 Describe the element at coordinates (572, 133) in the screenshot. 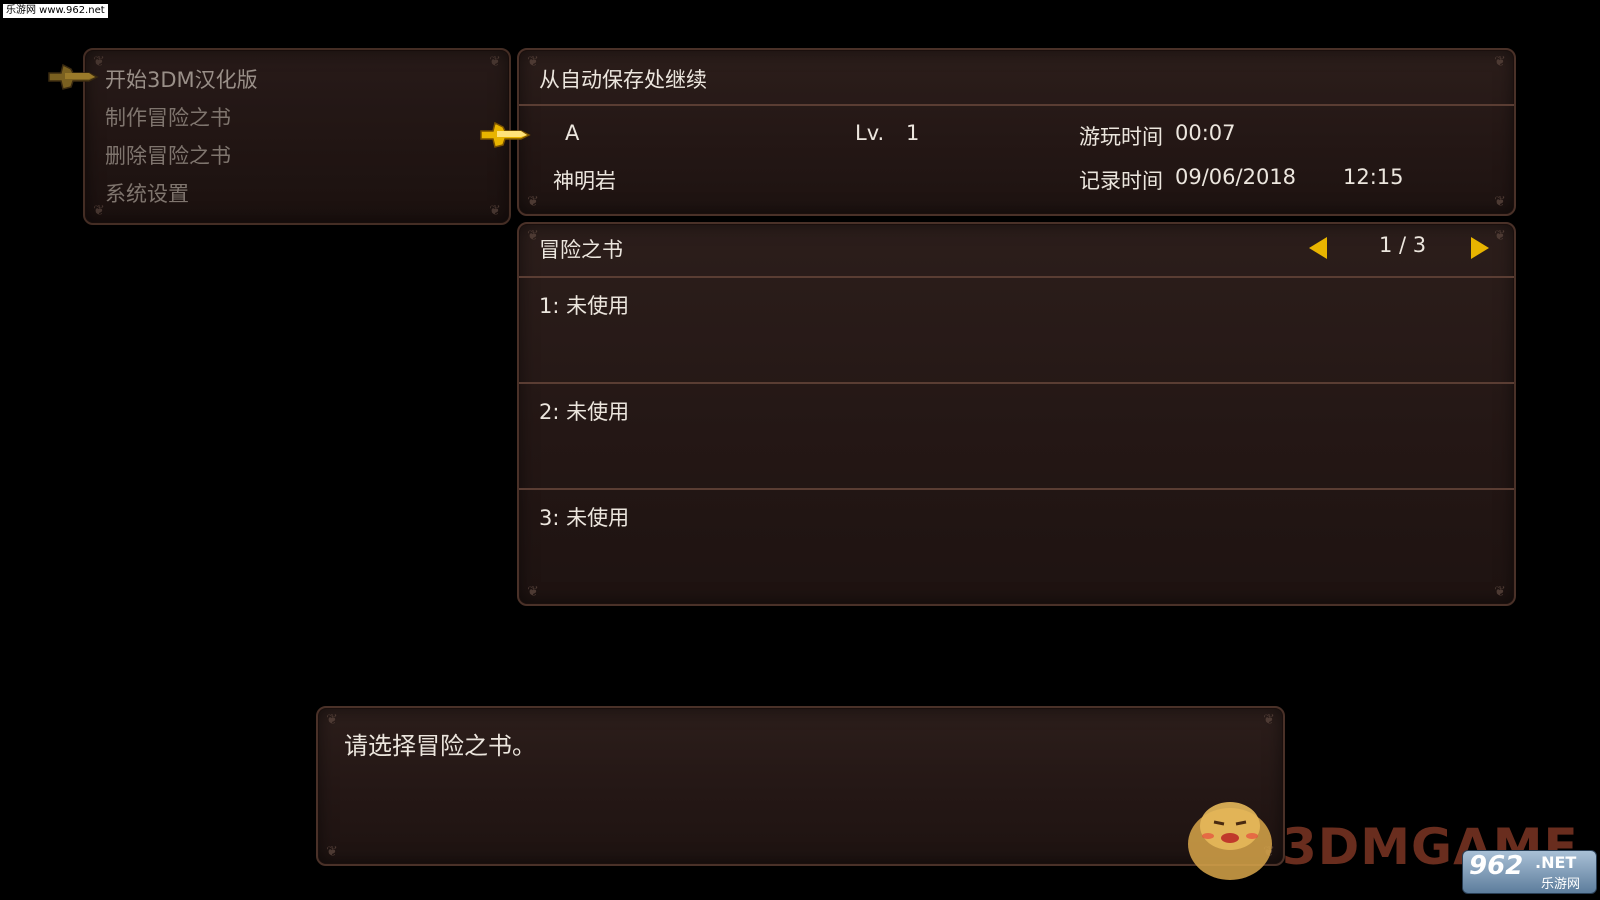

I see `character-name: A` at that location.